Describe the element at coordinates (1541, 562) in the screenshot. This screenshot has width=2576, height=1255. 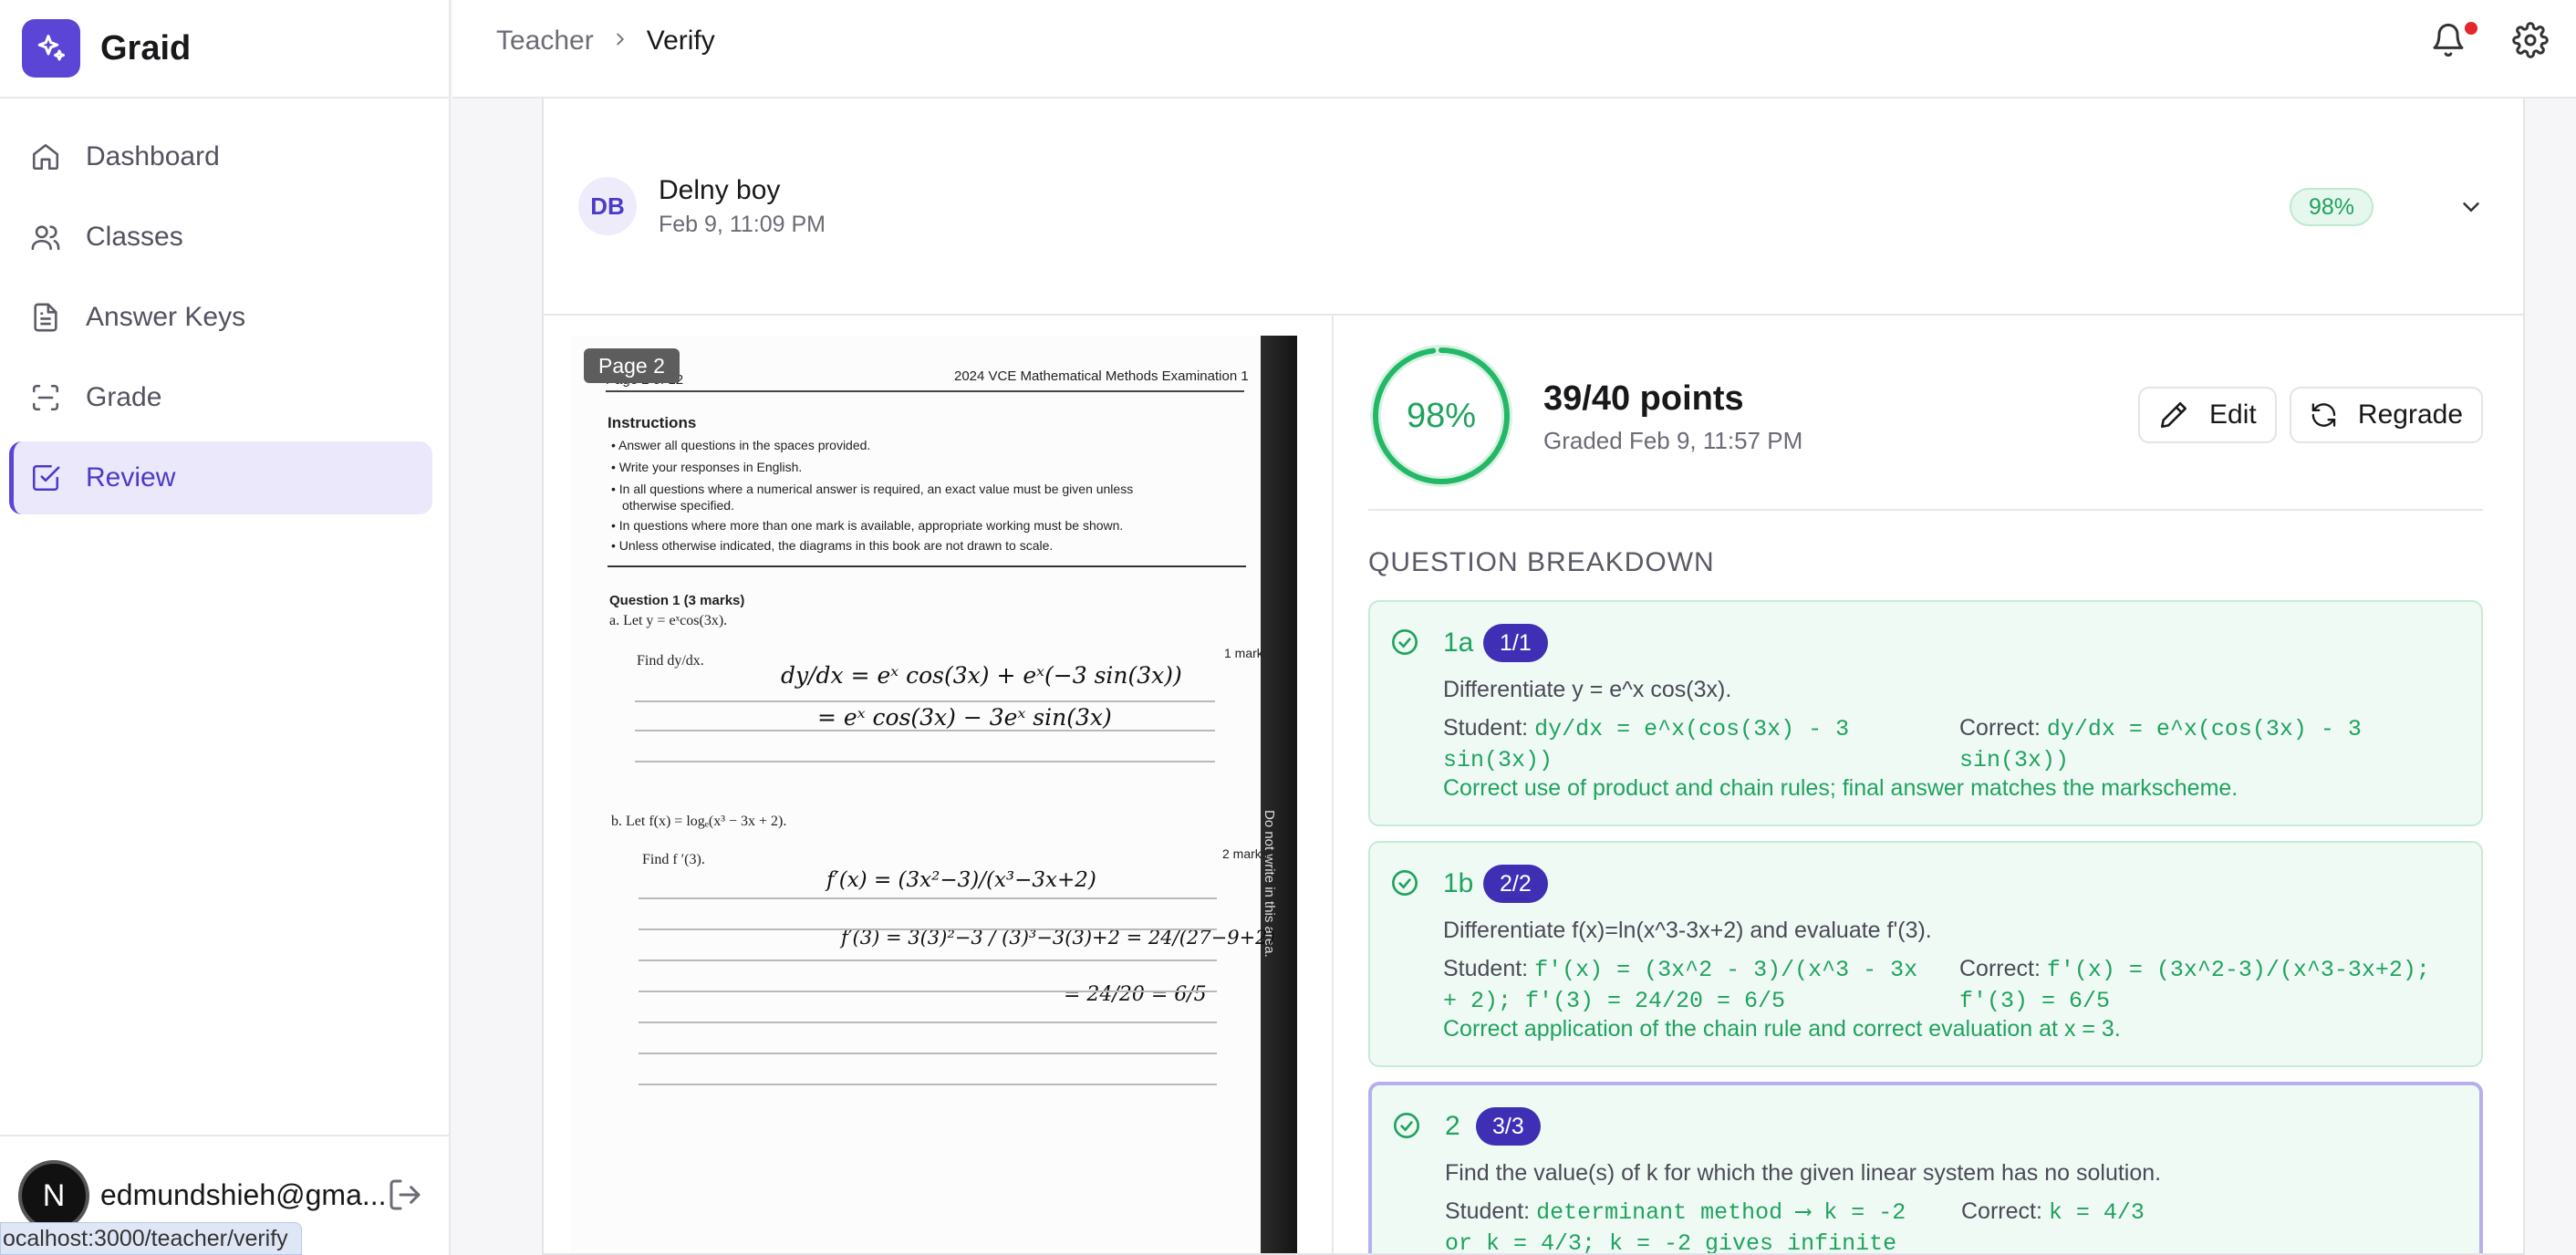
I see `question-breakdown-title: QUESTION BREAKDOWN` at that location.